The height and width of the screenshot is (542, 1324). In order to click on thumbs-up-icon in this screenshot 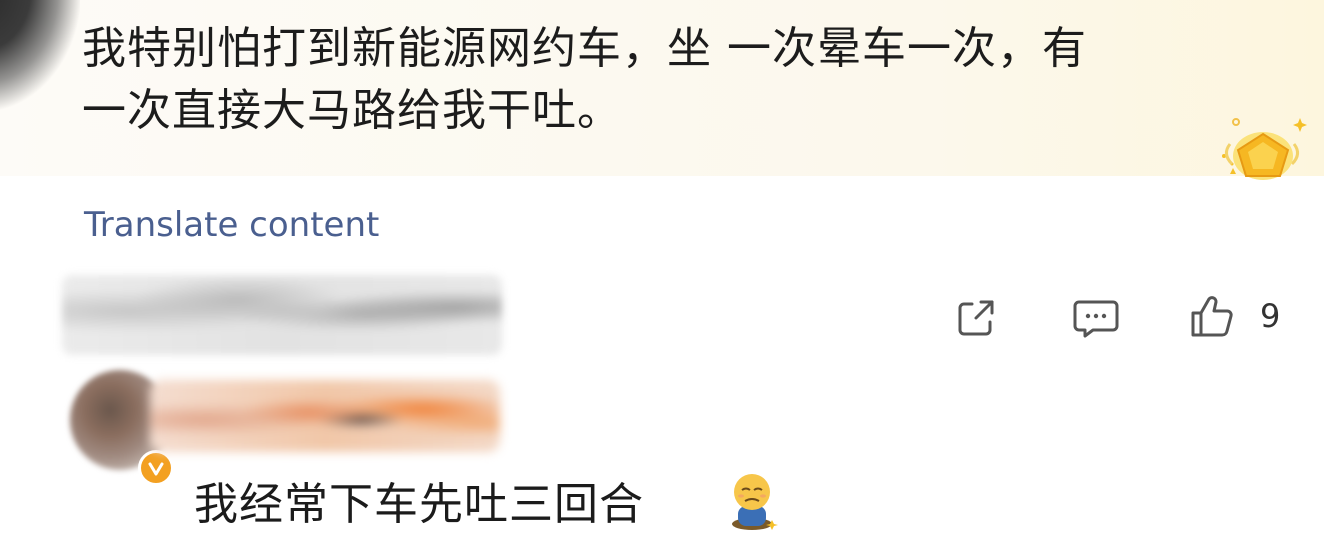, I will do `click(1212, 316)`.